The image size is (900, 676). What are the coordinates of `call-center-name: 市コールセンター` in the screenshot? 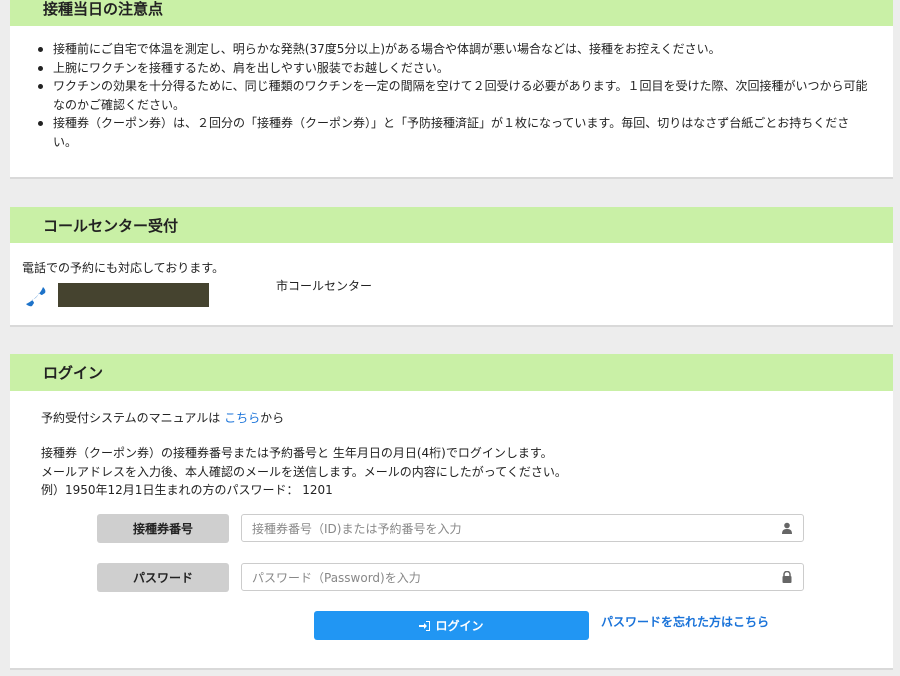 It's located at (324, 286).